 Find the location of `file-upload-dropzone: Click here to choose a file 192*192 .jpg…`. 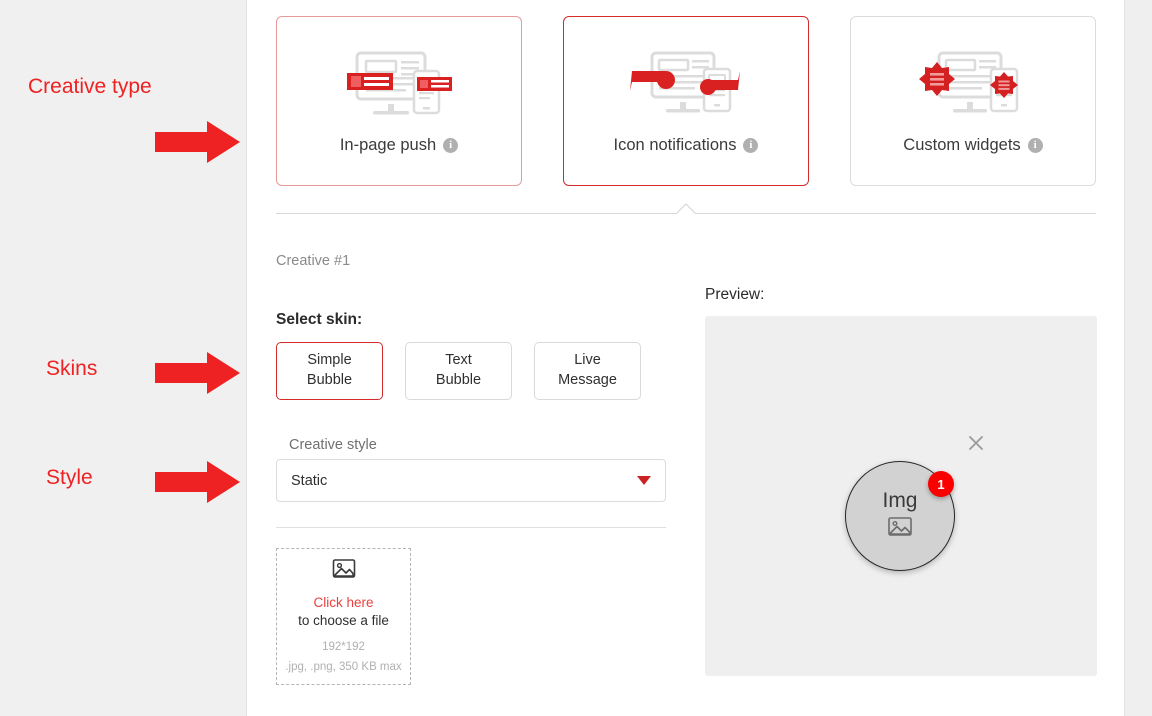

file-upload-dropzone: Click here to choose a file 192*192 .jpg… is located at coordinates (343, 616).